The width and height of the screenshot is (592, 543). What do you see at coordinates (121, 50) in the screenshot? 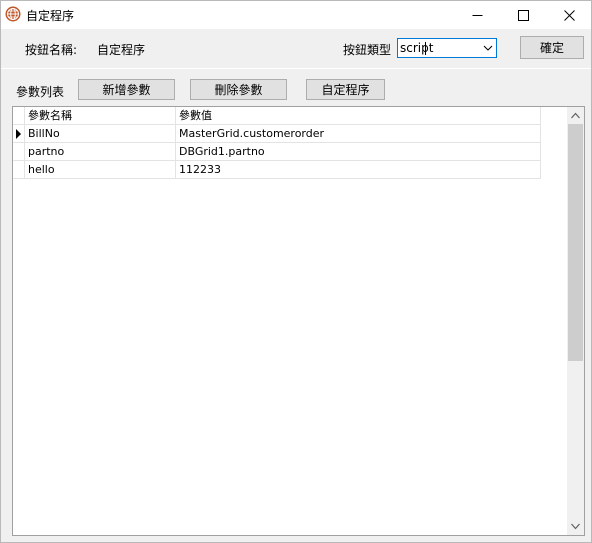
I see `button-name-value: 自定程序` at bounding box center [121, 50].